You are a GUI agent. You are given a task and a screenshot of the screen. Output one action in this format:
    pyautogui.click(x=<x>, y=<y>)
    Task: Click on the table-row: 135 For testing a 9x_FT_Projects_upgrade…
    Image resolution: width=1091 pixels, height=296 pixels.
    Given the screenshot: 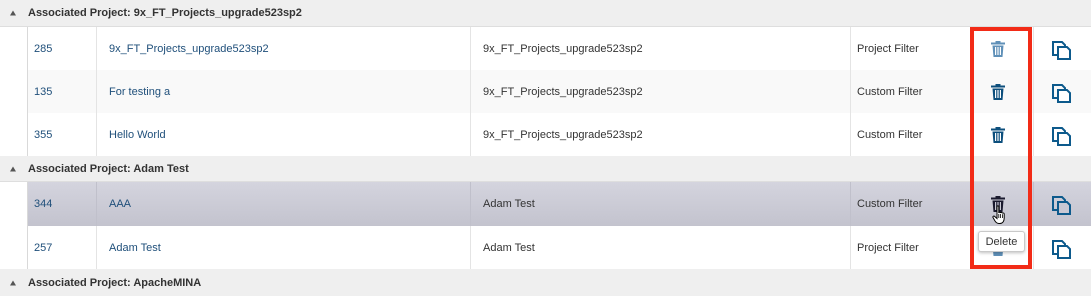 What is the action you would take?
    pyautogui.click(x=559, y=91)
    